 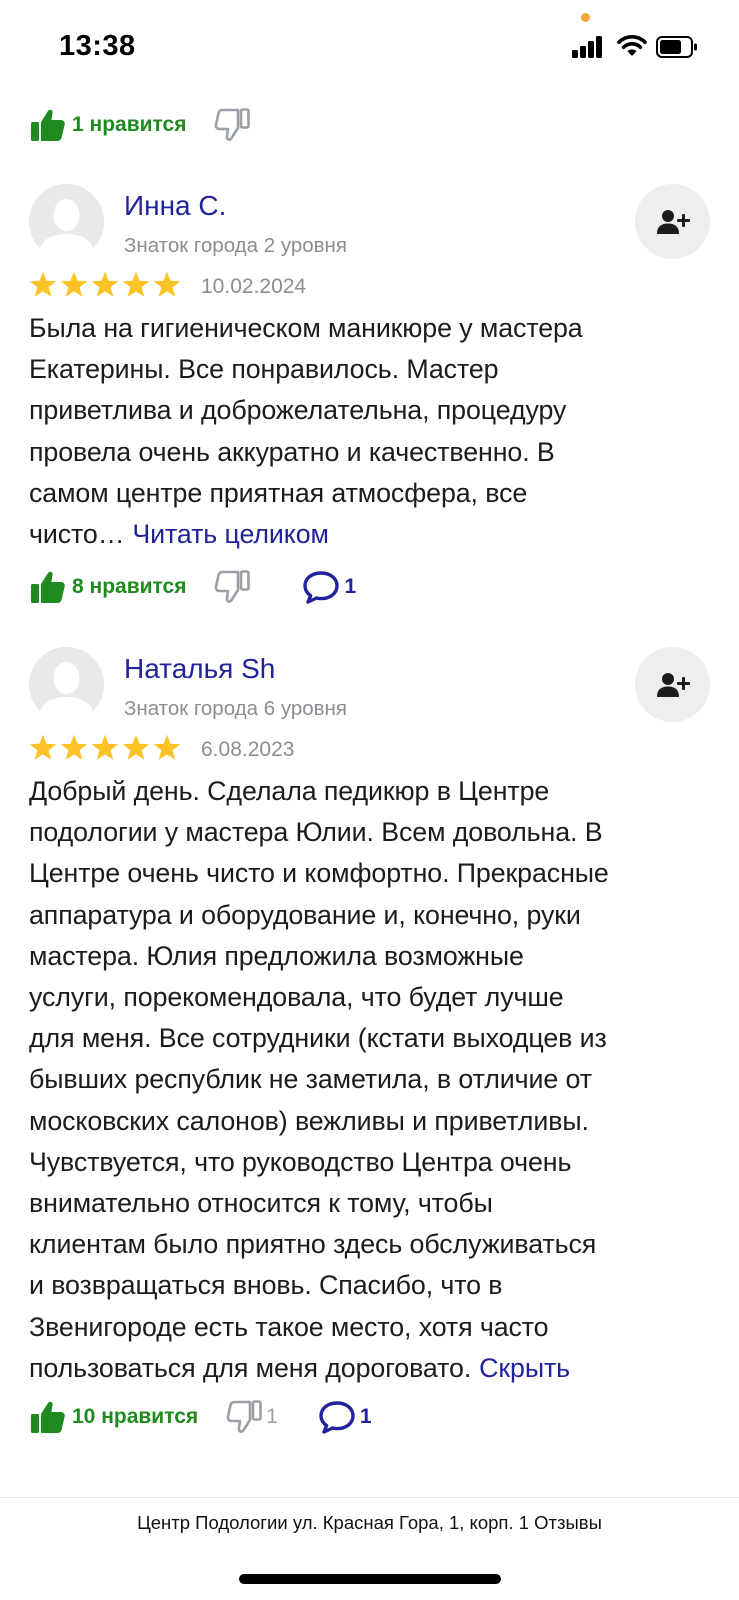 I want to click on battery-icon, so click(x=676, y=47).